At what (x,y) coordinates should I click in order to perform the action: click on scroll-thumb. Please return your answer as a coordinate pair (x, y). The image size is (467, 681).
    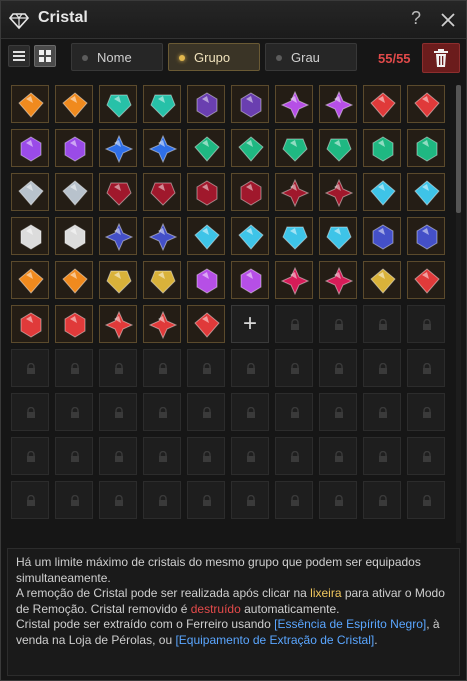
    Looking at the image, I should click on (458, 149).